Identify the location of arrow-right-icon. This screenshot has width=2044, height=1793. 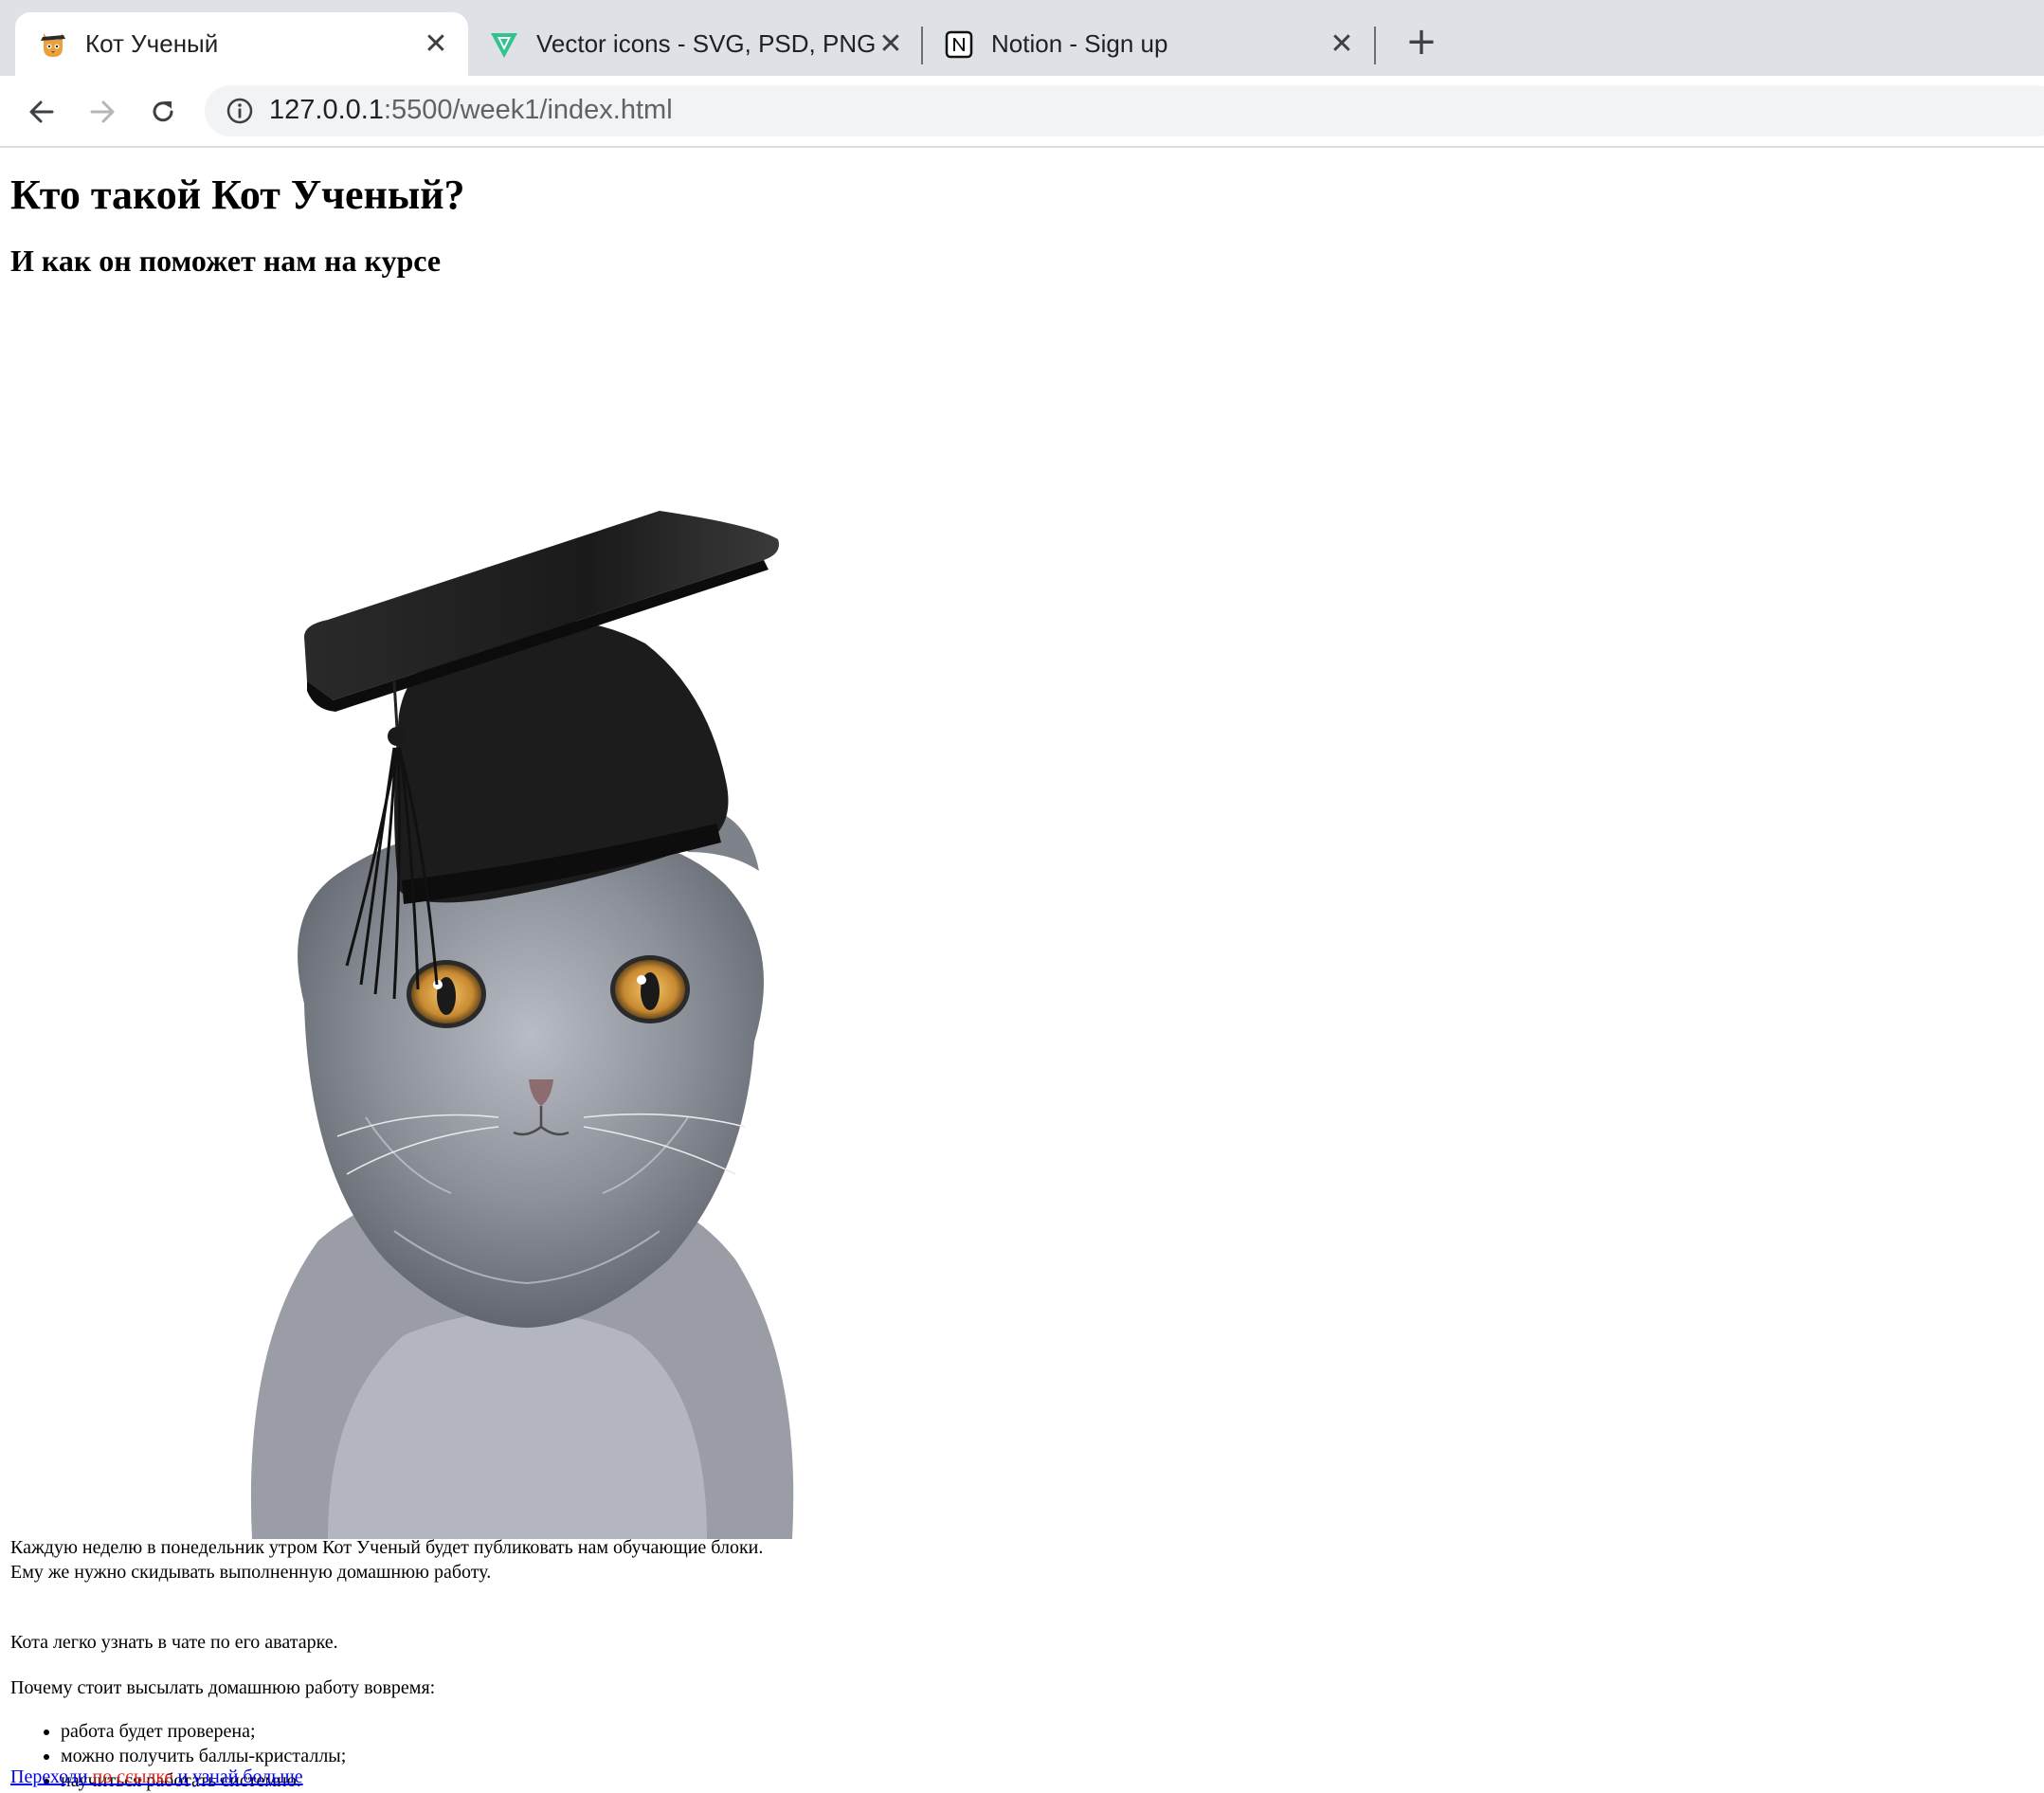
(102, 111).